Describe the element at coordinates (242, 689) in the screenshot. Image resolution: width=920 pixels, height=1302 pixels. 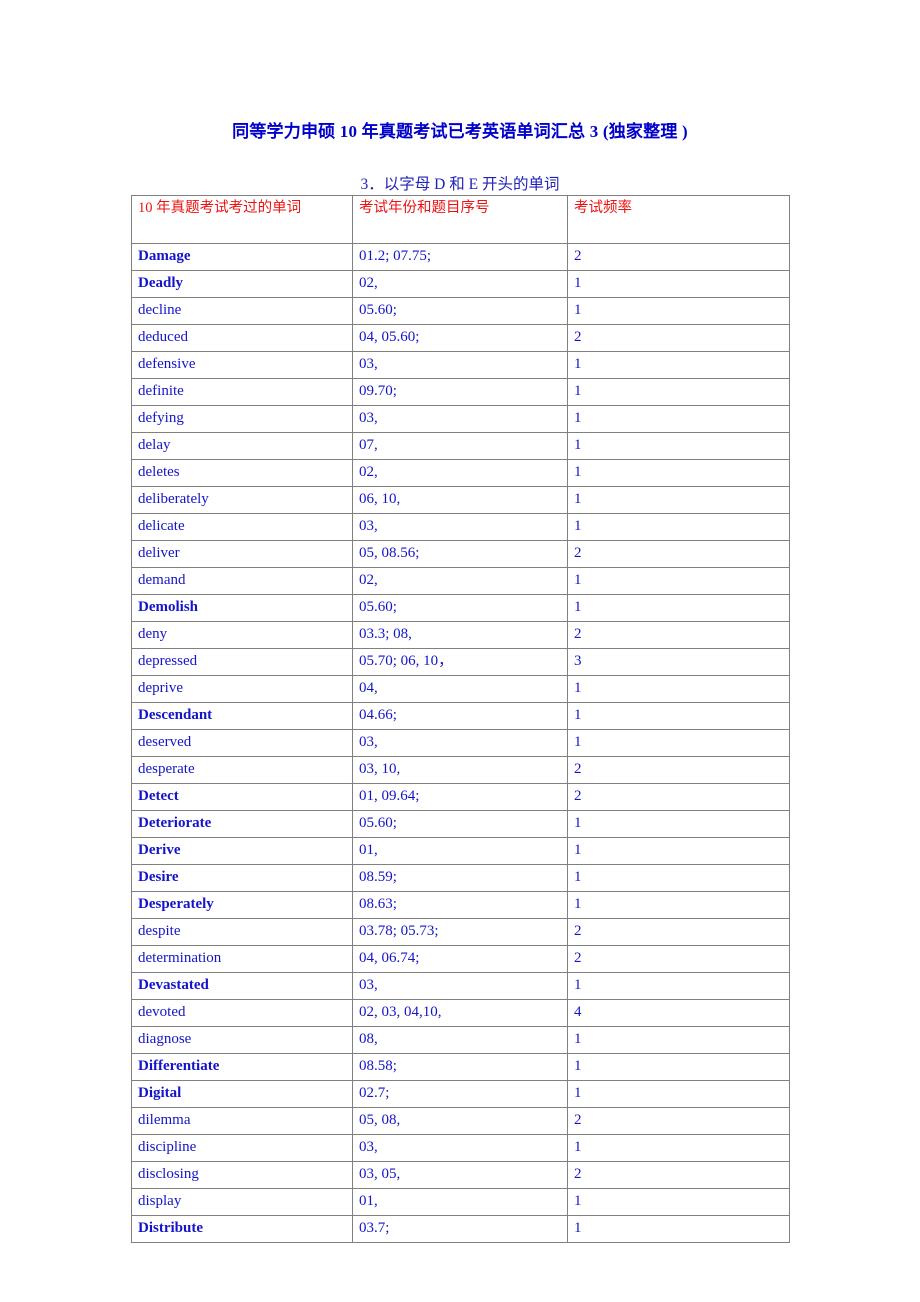
I see `cell-word: deprive` at that location.